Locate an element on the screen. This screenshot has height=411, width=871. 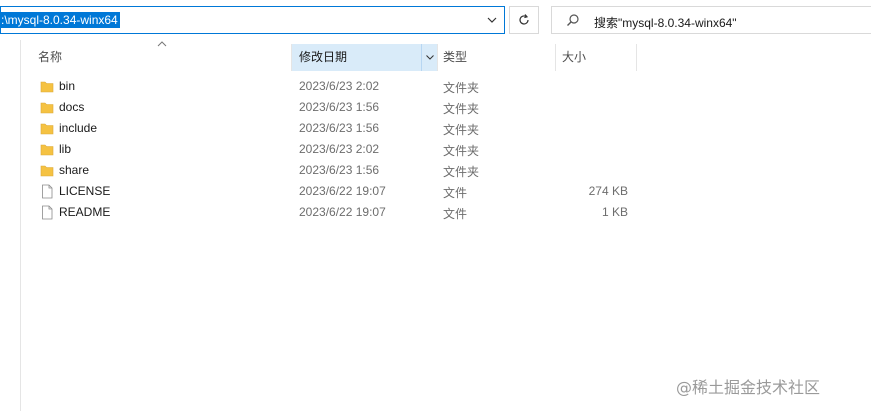
file-row-docs: docs 2023/6/23 1:56 文件夹 is located at coordinates (445, 107).